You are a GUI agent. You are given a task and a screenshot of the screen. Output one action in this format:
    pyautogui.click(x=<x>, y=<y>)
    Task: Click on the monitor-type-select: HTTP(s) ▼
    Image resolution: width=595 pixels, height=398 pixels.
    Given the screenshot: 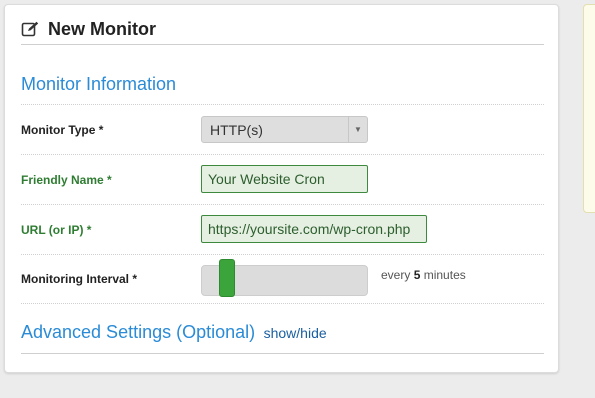 What is the action you would take?
    pyautogui.click(x=284, y=129)
    